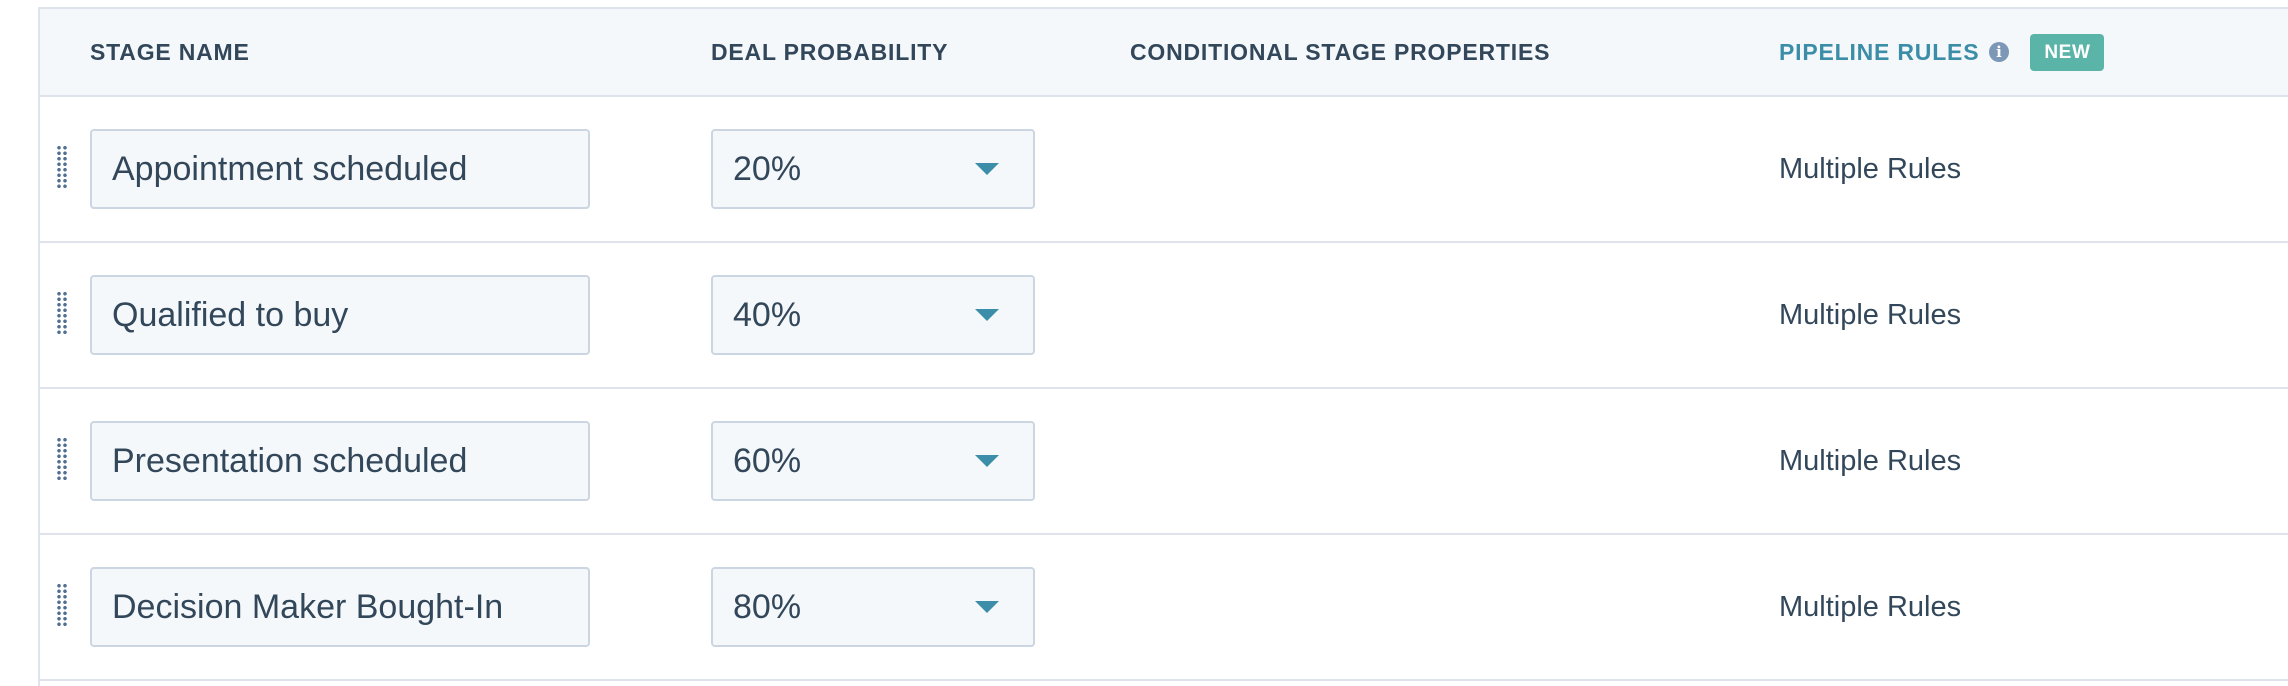  I want to click on deal-probability-value: 60%, so click(767, 460).